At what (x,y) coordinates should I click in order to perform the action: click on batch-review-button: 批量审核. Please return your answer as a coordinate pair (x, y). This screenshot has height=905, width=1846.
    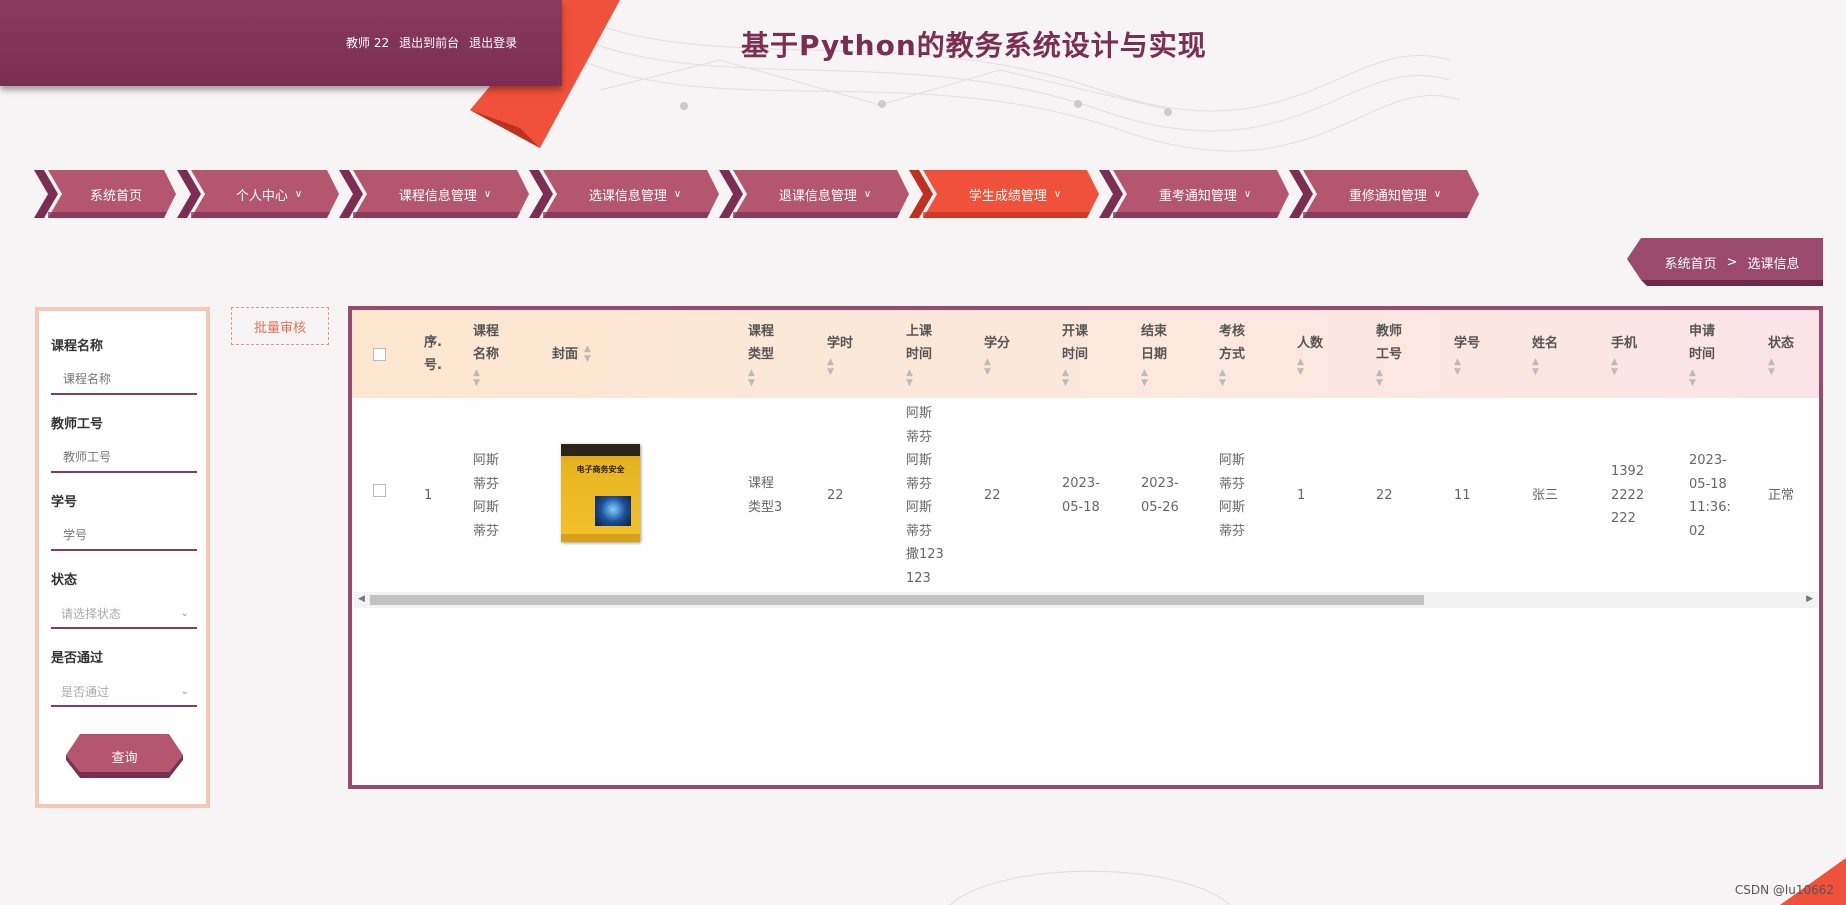
    Looking at the image, I should click on (280, 326).